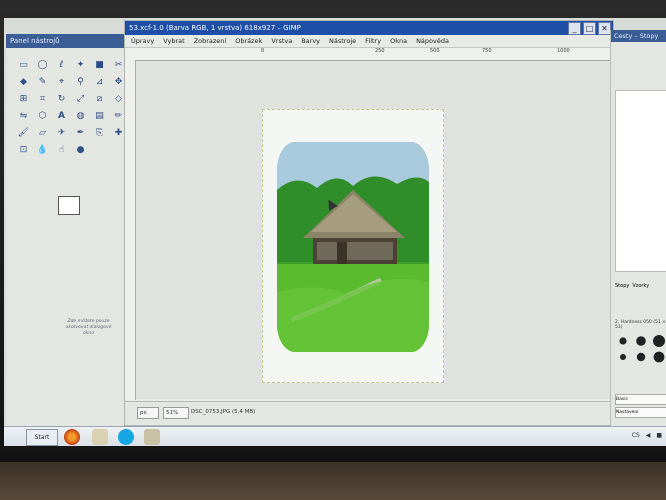 This screenshot has height=500, width=666. I want to click on paths-icon: ✎, so click(42, 82).